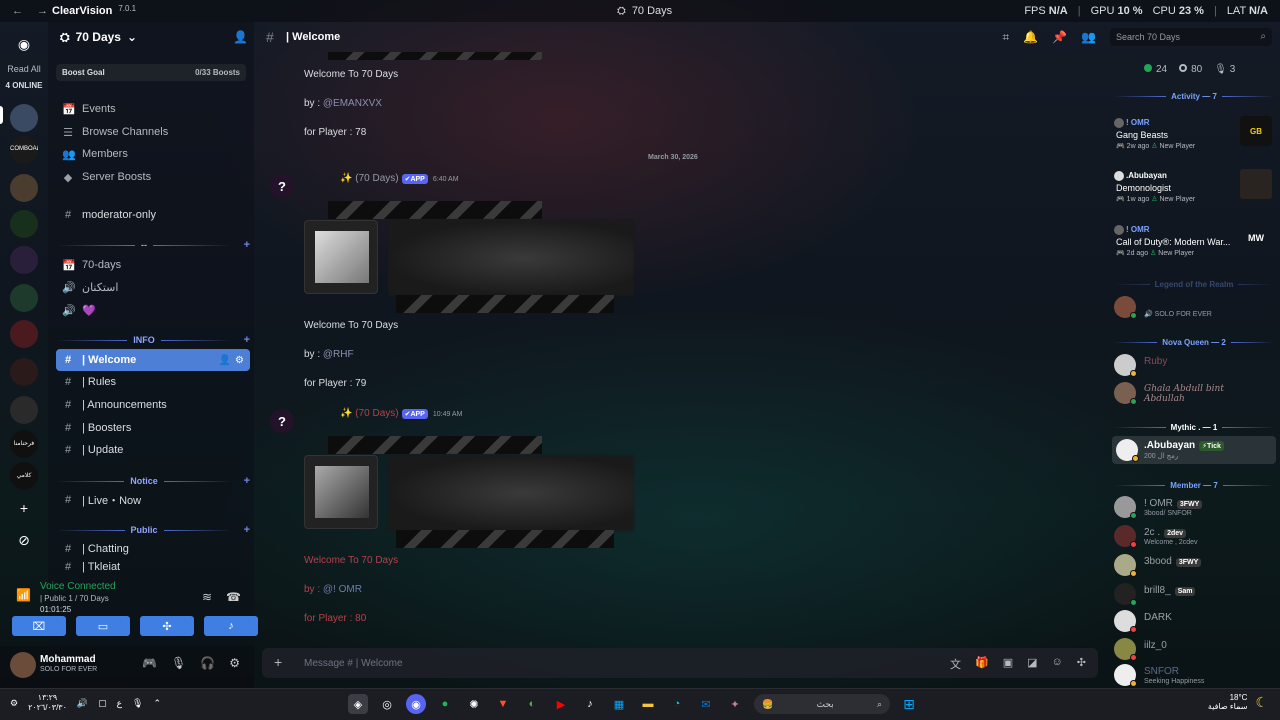 The image size is (1280, 720). I want to click on edge-icon: ◔, so click(677, 704).